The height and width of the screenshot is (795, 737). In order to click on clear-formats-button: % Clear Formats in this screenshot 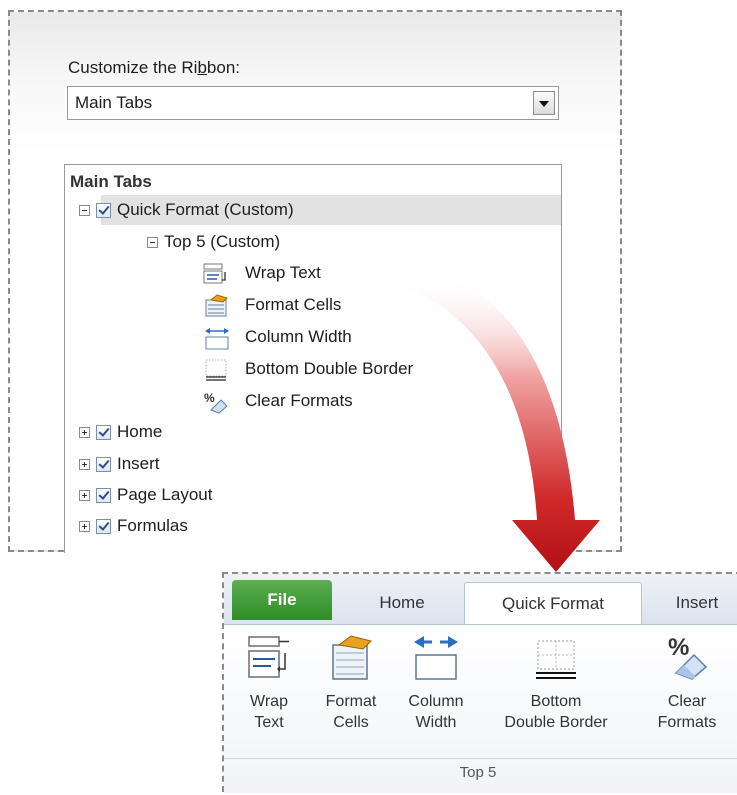, I will do `click(687, 683)`.